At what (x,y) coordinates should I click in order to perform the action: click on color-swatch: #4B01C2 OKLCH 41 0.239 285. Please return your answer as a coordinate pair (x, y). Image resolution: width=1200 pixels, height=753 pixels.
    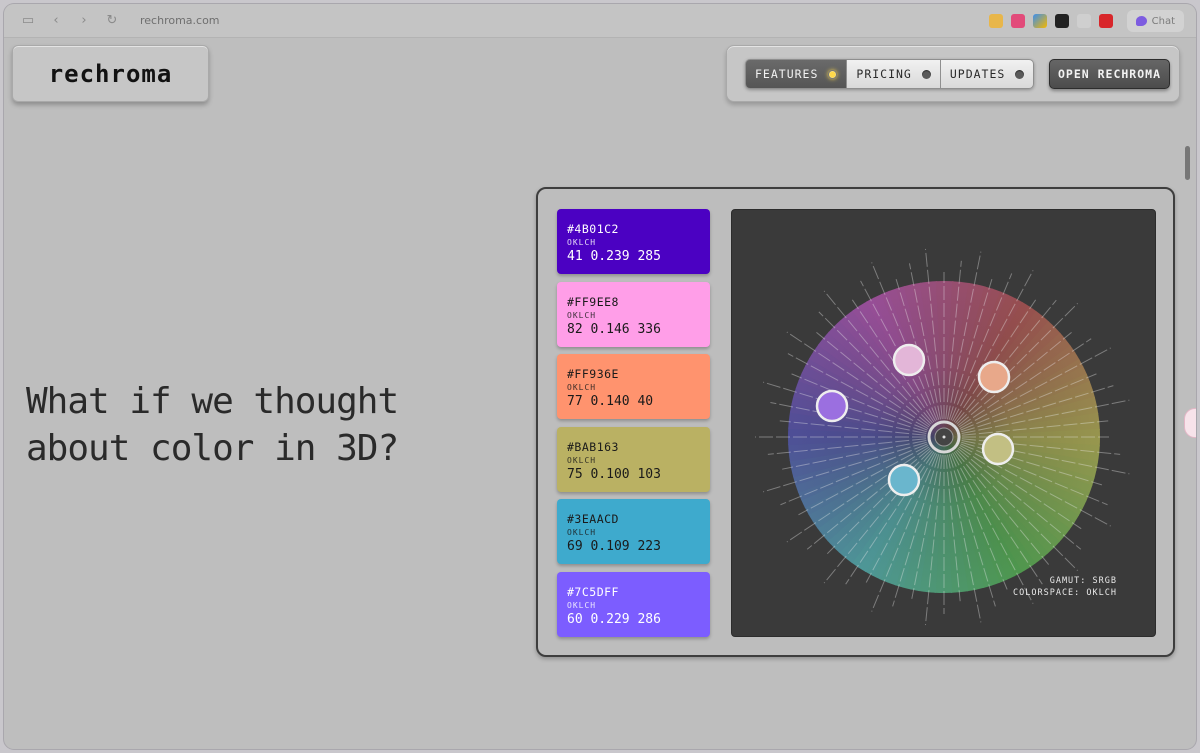
    Looking at the image, I should click on (633, 241).